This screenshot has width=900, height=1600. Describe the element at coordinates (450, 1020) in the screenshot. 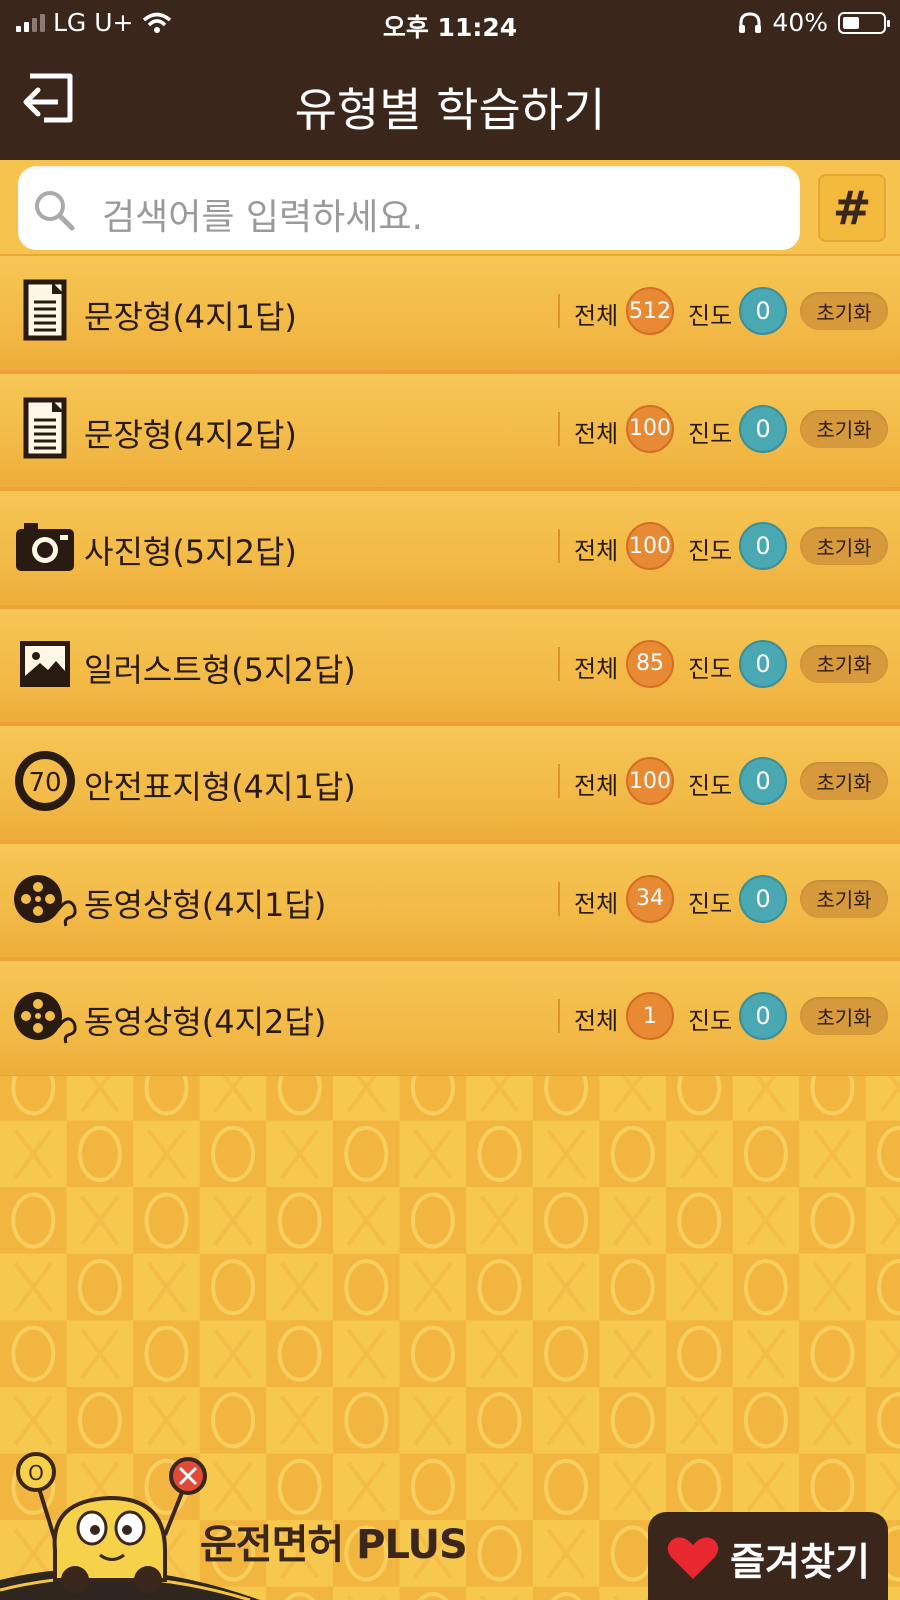

I see `category-row: 동영상형(4지2답) 전체 1 진도 0 초기화` at that location.